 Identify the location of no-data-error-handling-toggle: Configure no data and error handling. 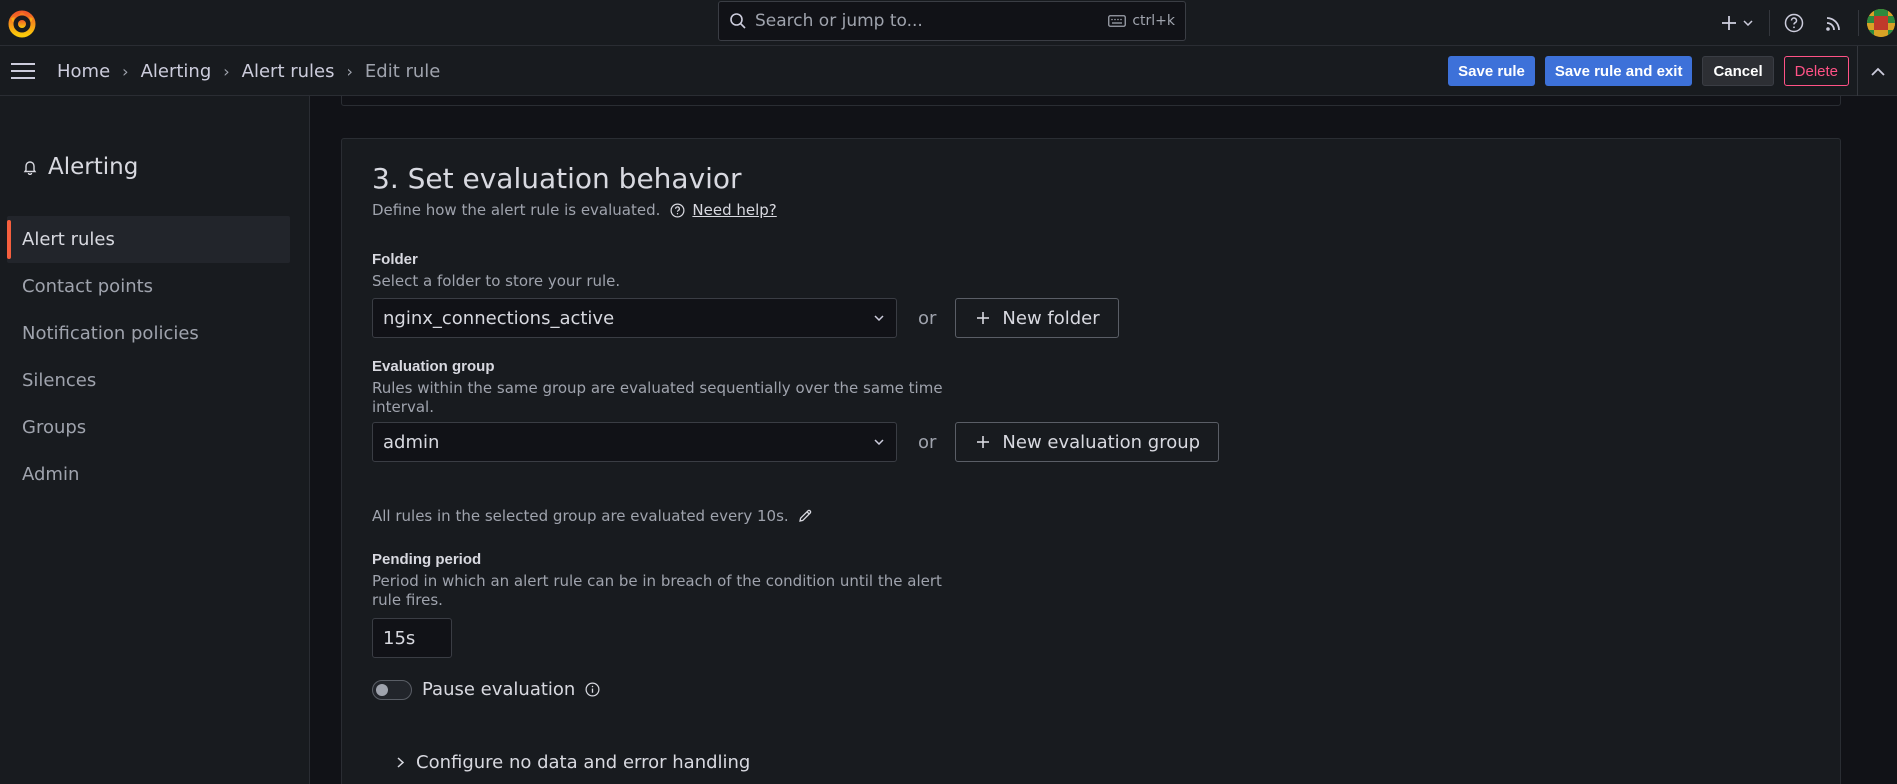
(573, 762).